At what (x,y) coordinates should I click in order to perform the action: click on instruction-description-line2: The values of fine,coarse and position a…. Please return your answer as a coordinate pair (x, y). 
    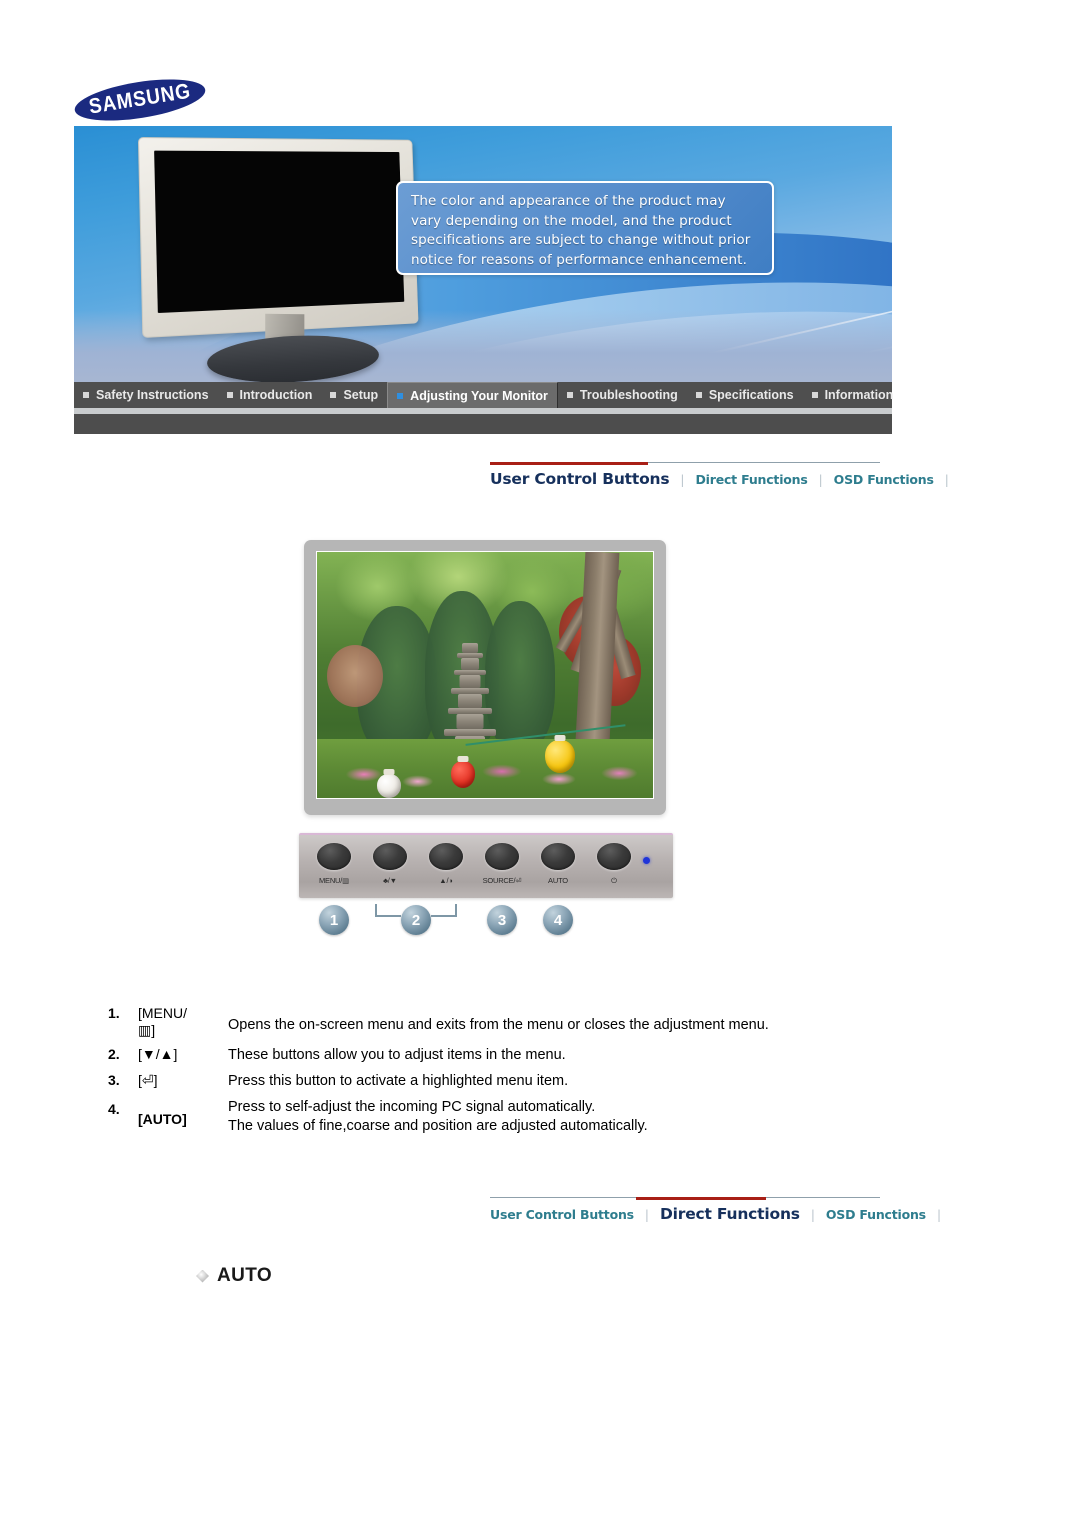
    Looking at the image, I should click on (438, 1126).